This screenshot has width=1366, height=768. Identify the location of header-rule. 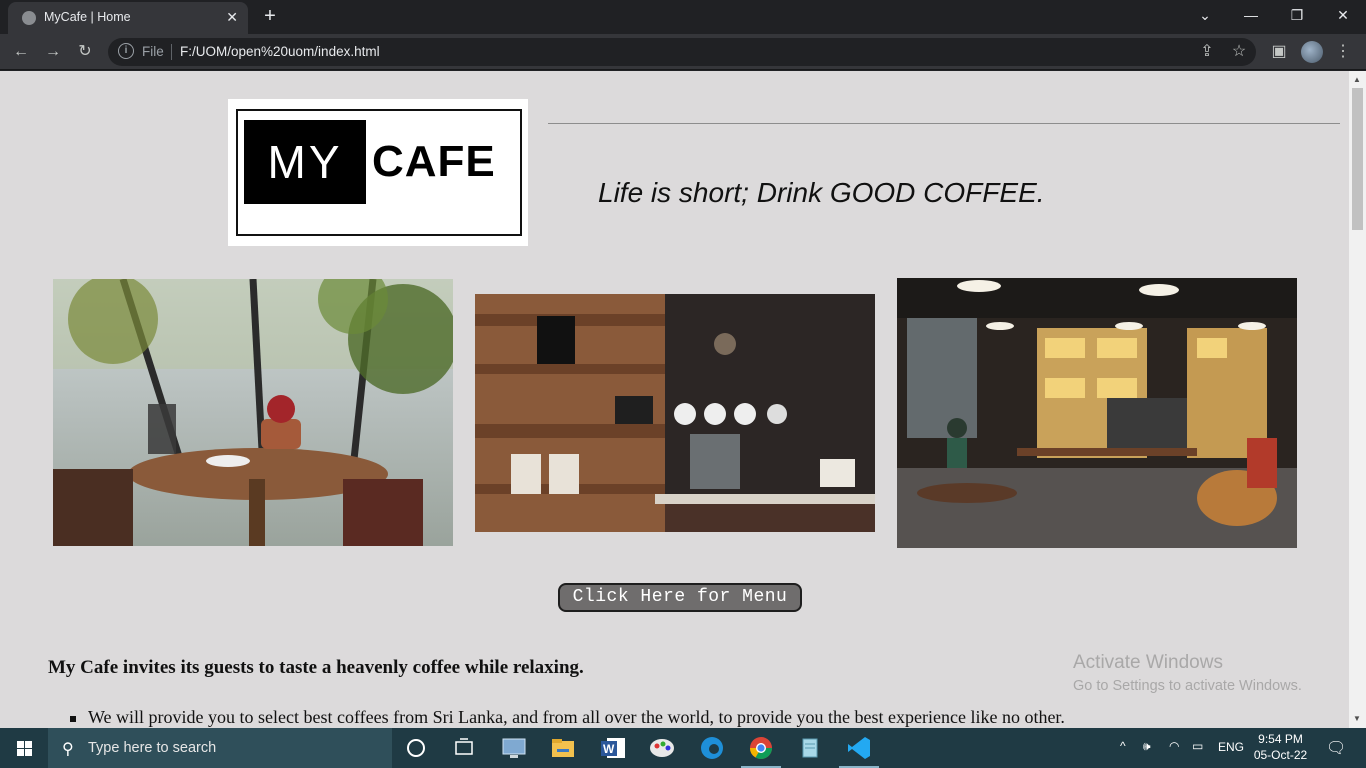
(944, 123).